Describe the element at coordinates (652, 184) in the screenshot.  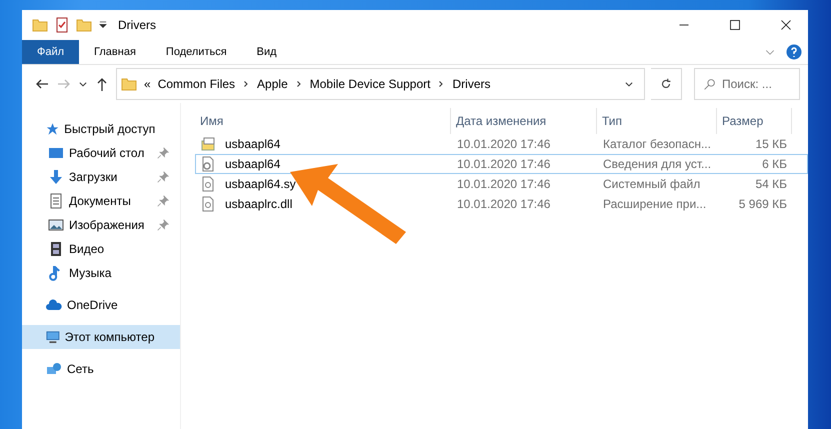
I see `type-cell-text: Системный файл` at that location.